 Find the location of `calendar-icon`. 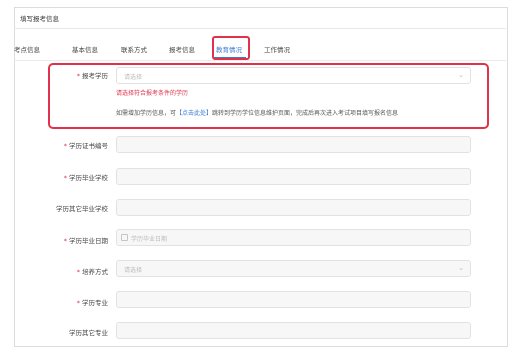

calendar-icon is located at coordinates (124, 237).